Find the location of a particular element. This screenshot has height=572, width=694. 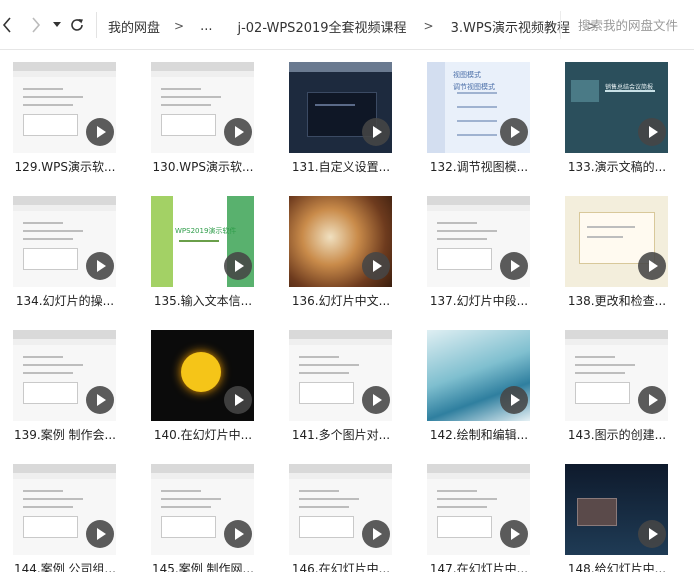

breadcrumb-item-course-folder: j-02-WPS2019全套视频课程 is located at coordinates (321, 26).